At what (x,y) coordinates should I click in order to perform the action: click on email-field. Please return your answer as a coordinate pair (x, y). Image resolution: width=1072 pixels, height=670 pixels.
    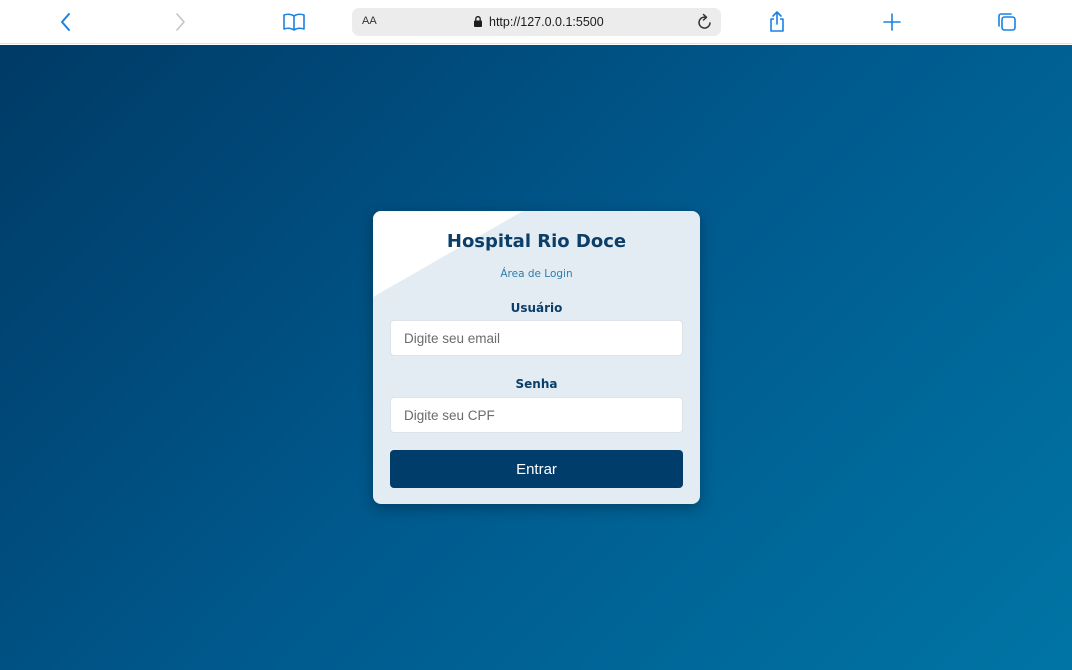
    Looking at the image, I should click on (536, 338).